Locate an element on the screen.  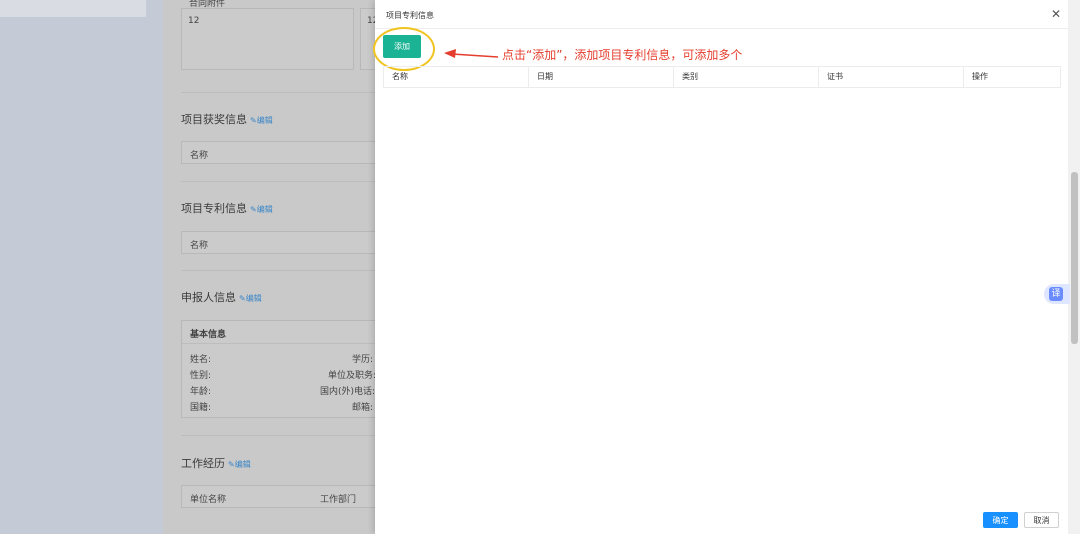
attachment-value: 12 is located at coordinates (194, 21).